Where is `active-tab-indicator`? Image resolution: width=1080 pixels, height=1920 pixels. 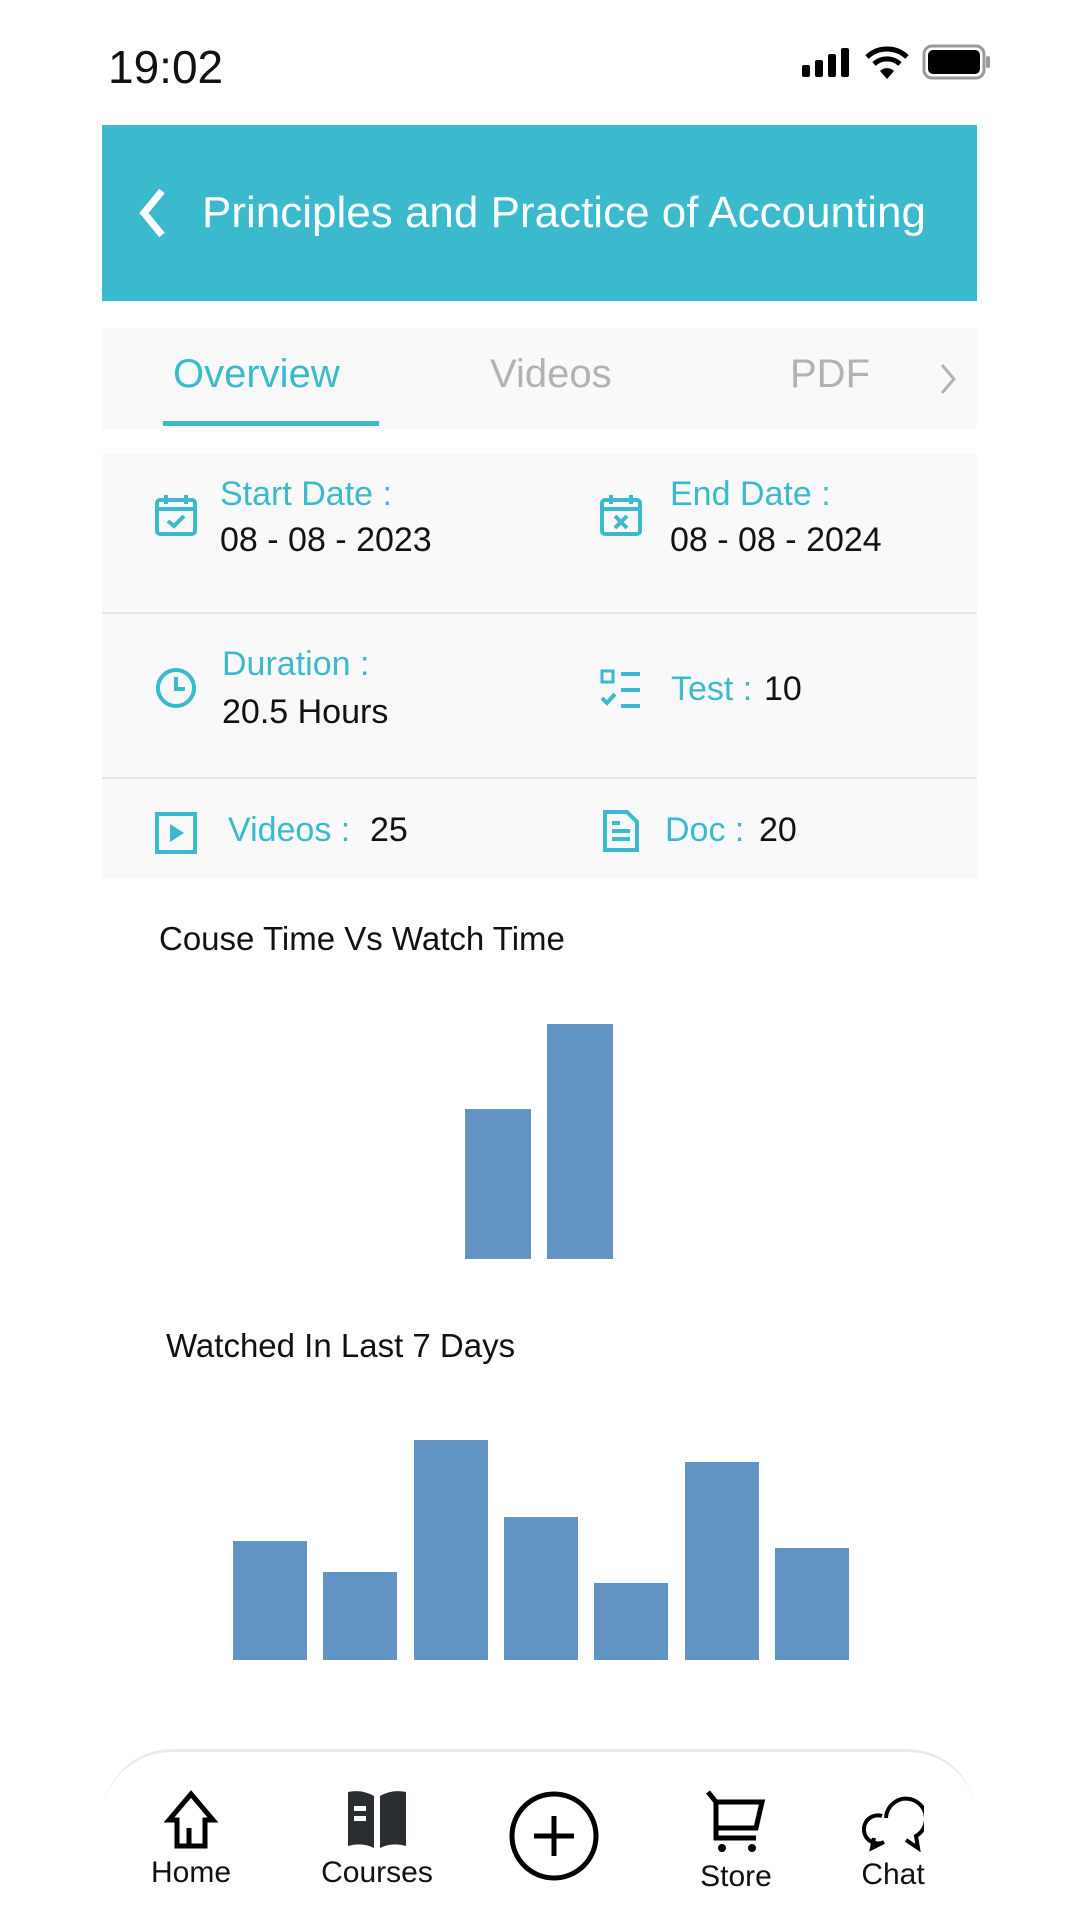 active-tab-indicator is located at coordinates (271, 423).